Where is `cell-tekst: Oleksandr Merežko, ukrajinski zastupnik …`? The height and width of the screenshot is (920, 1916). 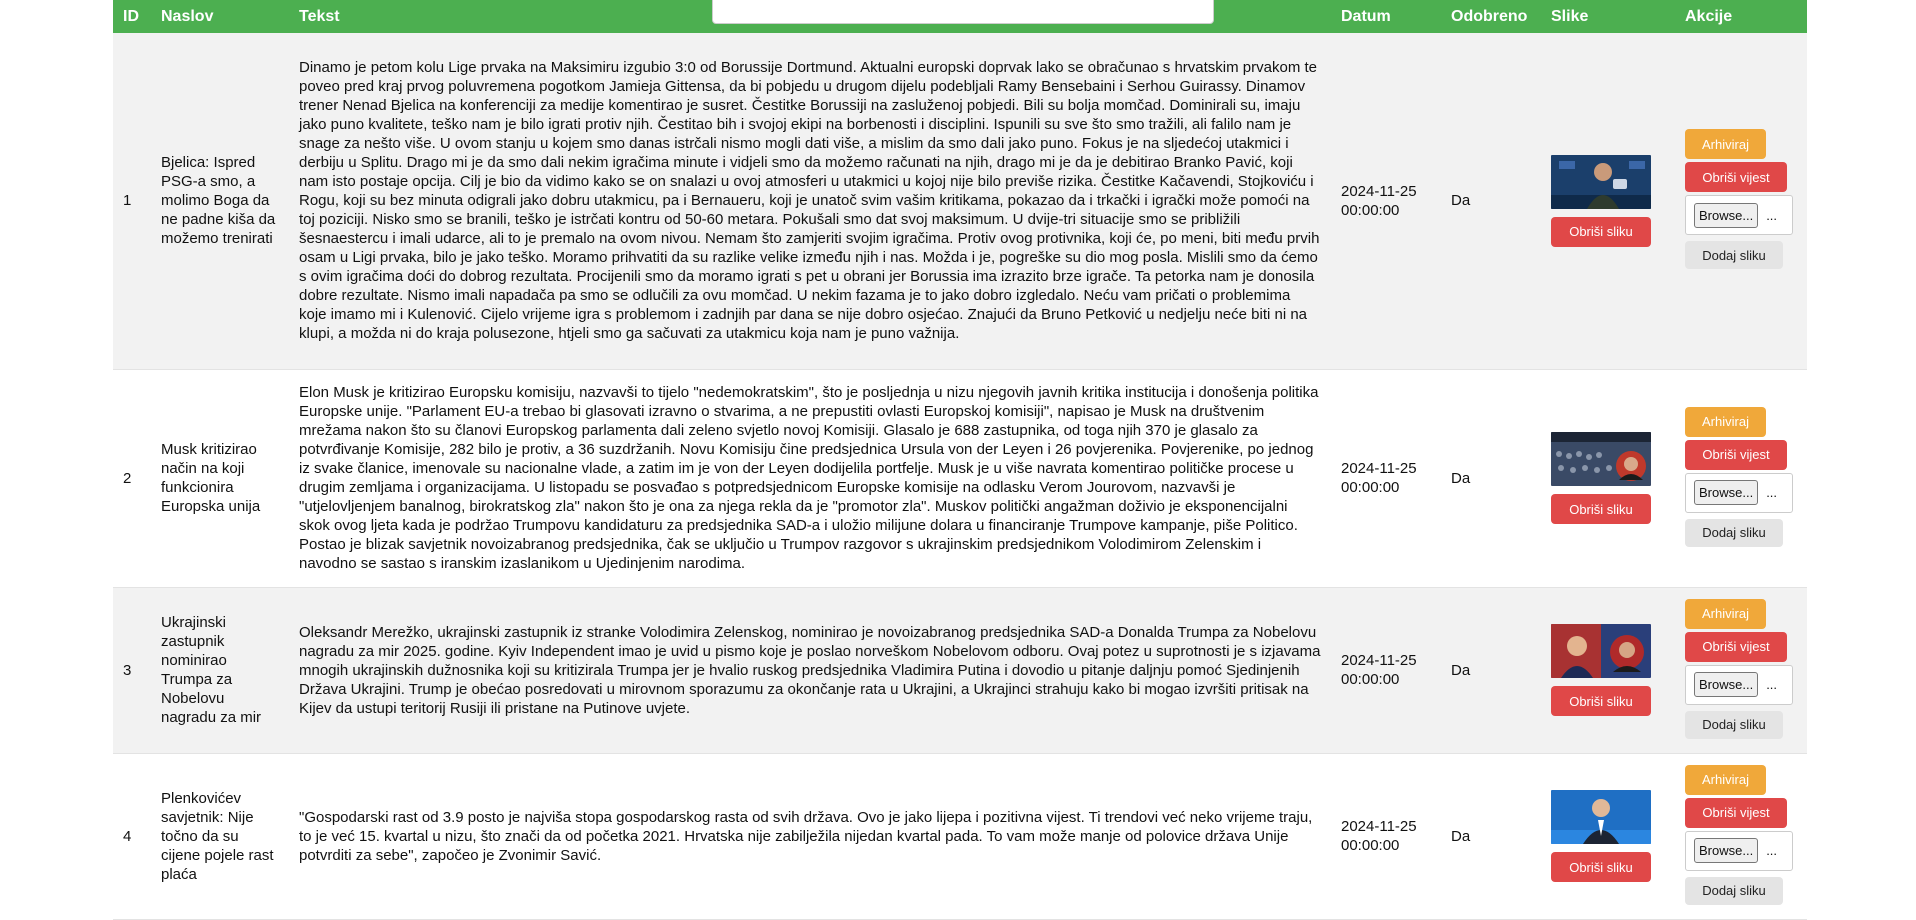 cell-tekst: Oleksandr Merežko, ukrajinski zastupnik … is located at coordinates (810, 670).